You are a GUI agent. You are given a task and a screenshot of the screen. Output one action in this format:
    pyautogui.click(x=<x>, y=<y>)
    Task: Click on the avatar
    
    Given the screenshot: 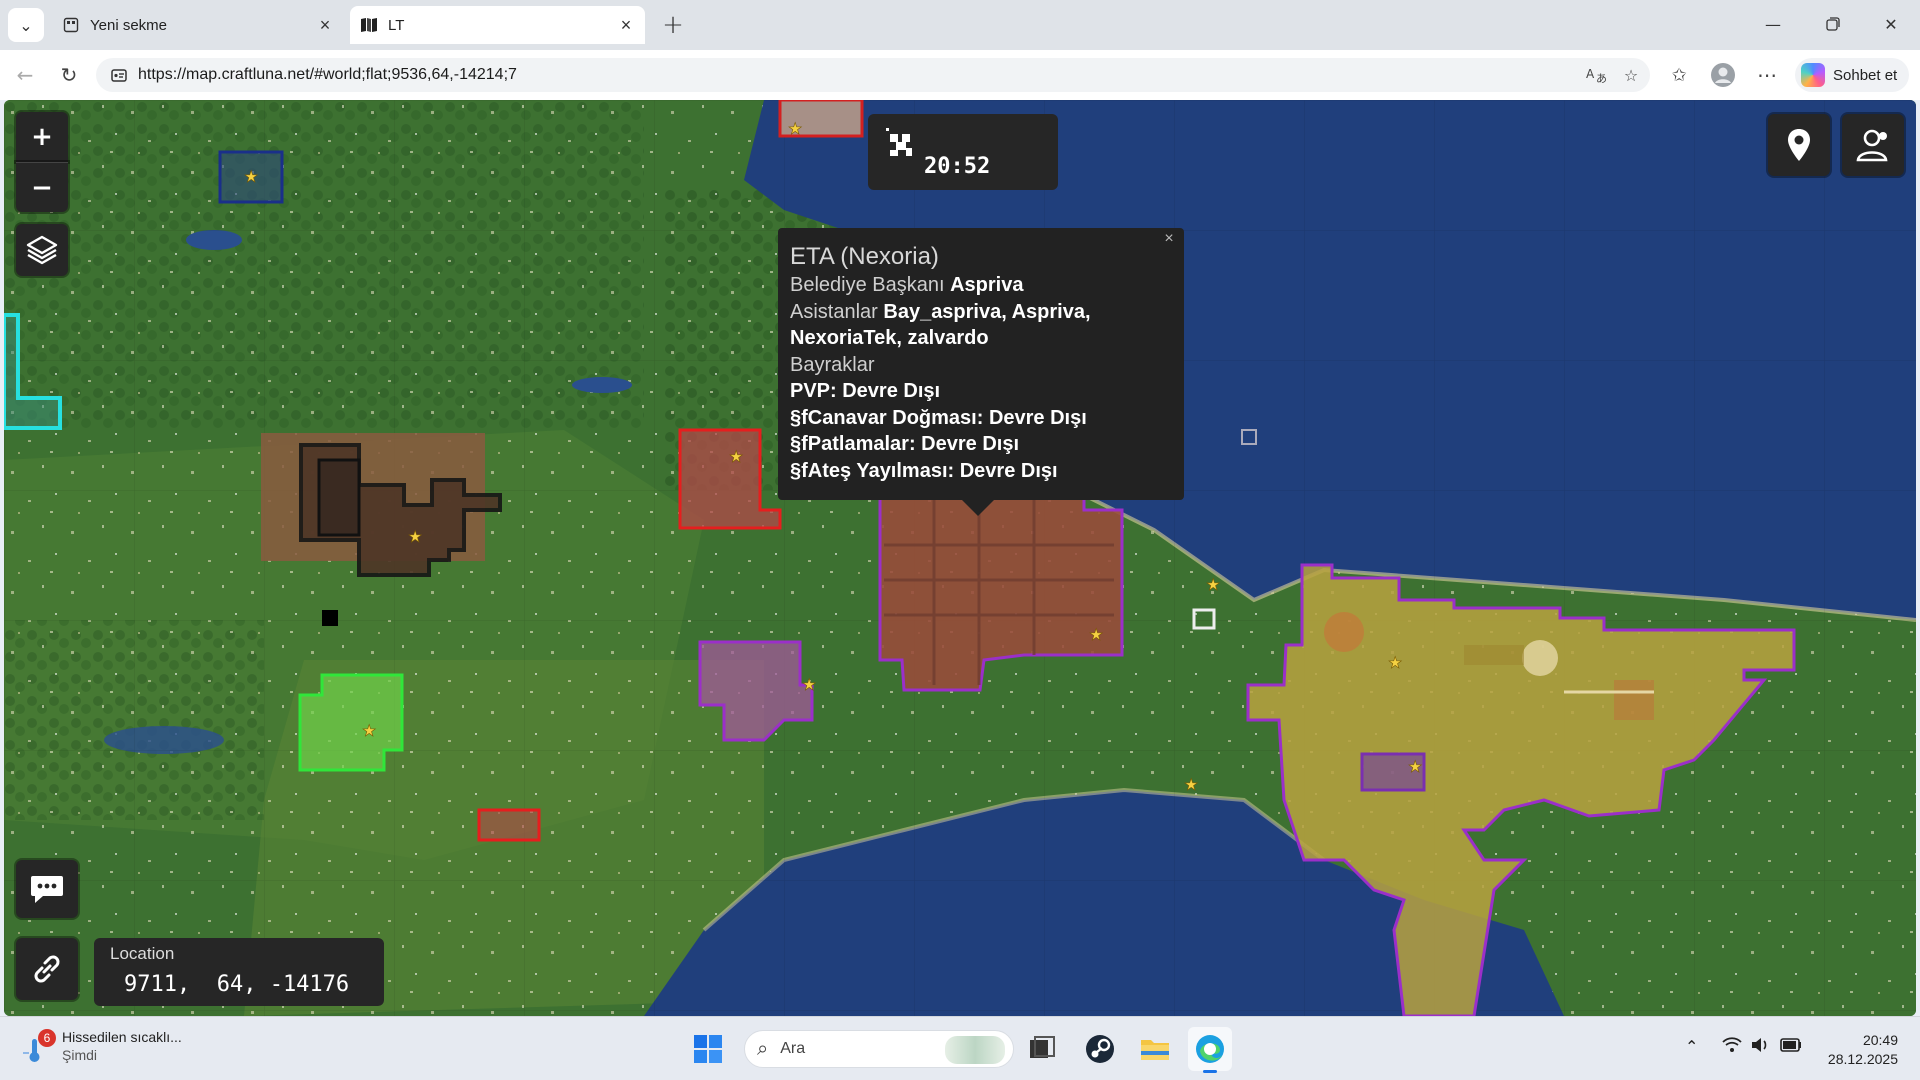 What is the action you would take?
    pyautogui.click(x=1723, y=75)
    